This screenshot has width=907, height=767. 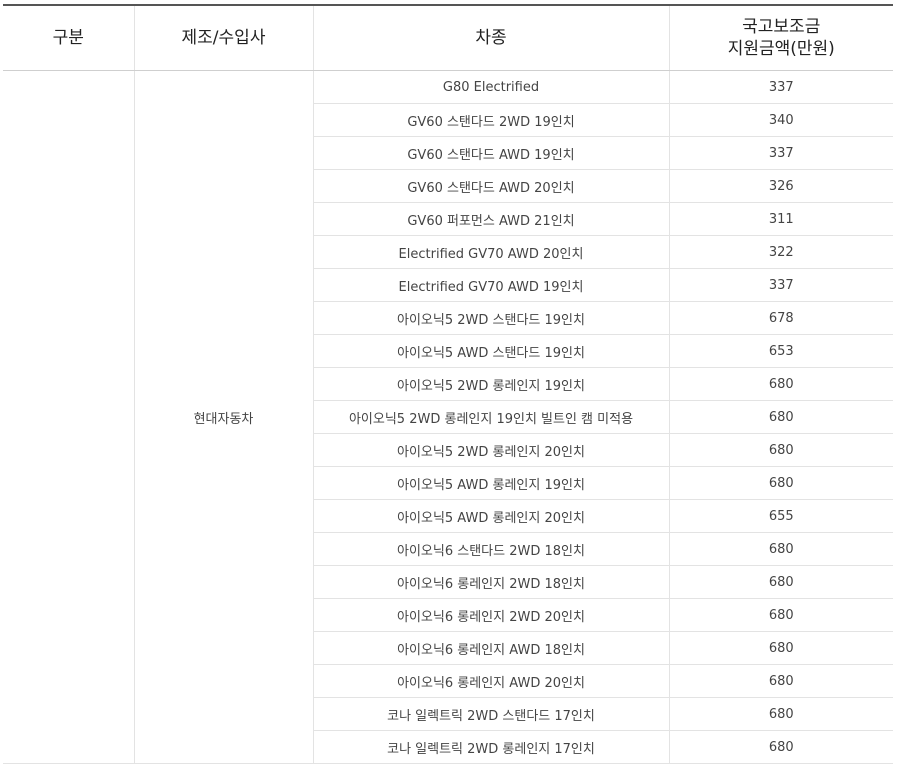 I want to click on model-cell: 아이오닉6 스탠다드 2WD 18인치, so click(x=490, y=549).